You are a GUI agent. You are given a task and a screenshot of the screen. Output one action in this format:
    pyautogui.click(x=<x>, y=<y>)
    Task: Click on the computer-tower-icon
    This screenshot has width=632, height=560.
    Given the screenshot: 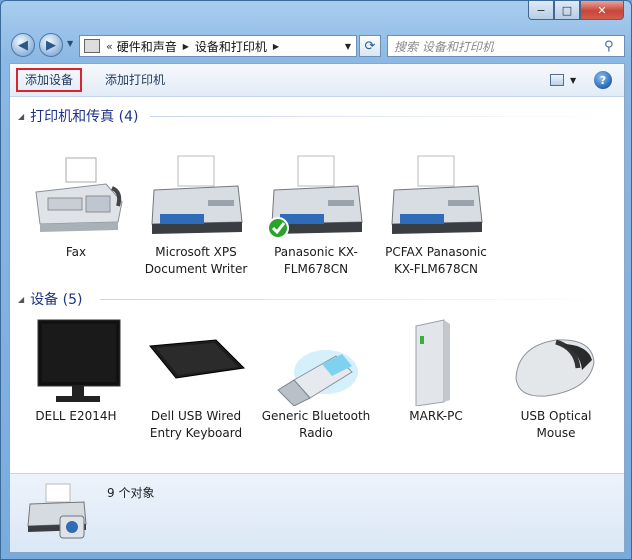 What is the action you would take?
    pyautogui.click(x=436, y=361)
    